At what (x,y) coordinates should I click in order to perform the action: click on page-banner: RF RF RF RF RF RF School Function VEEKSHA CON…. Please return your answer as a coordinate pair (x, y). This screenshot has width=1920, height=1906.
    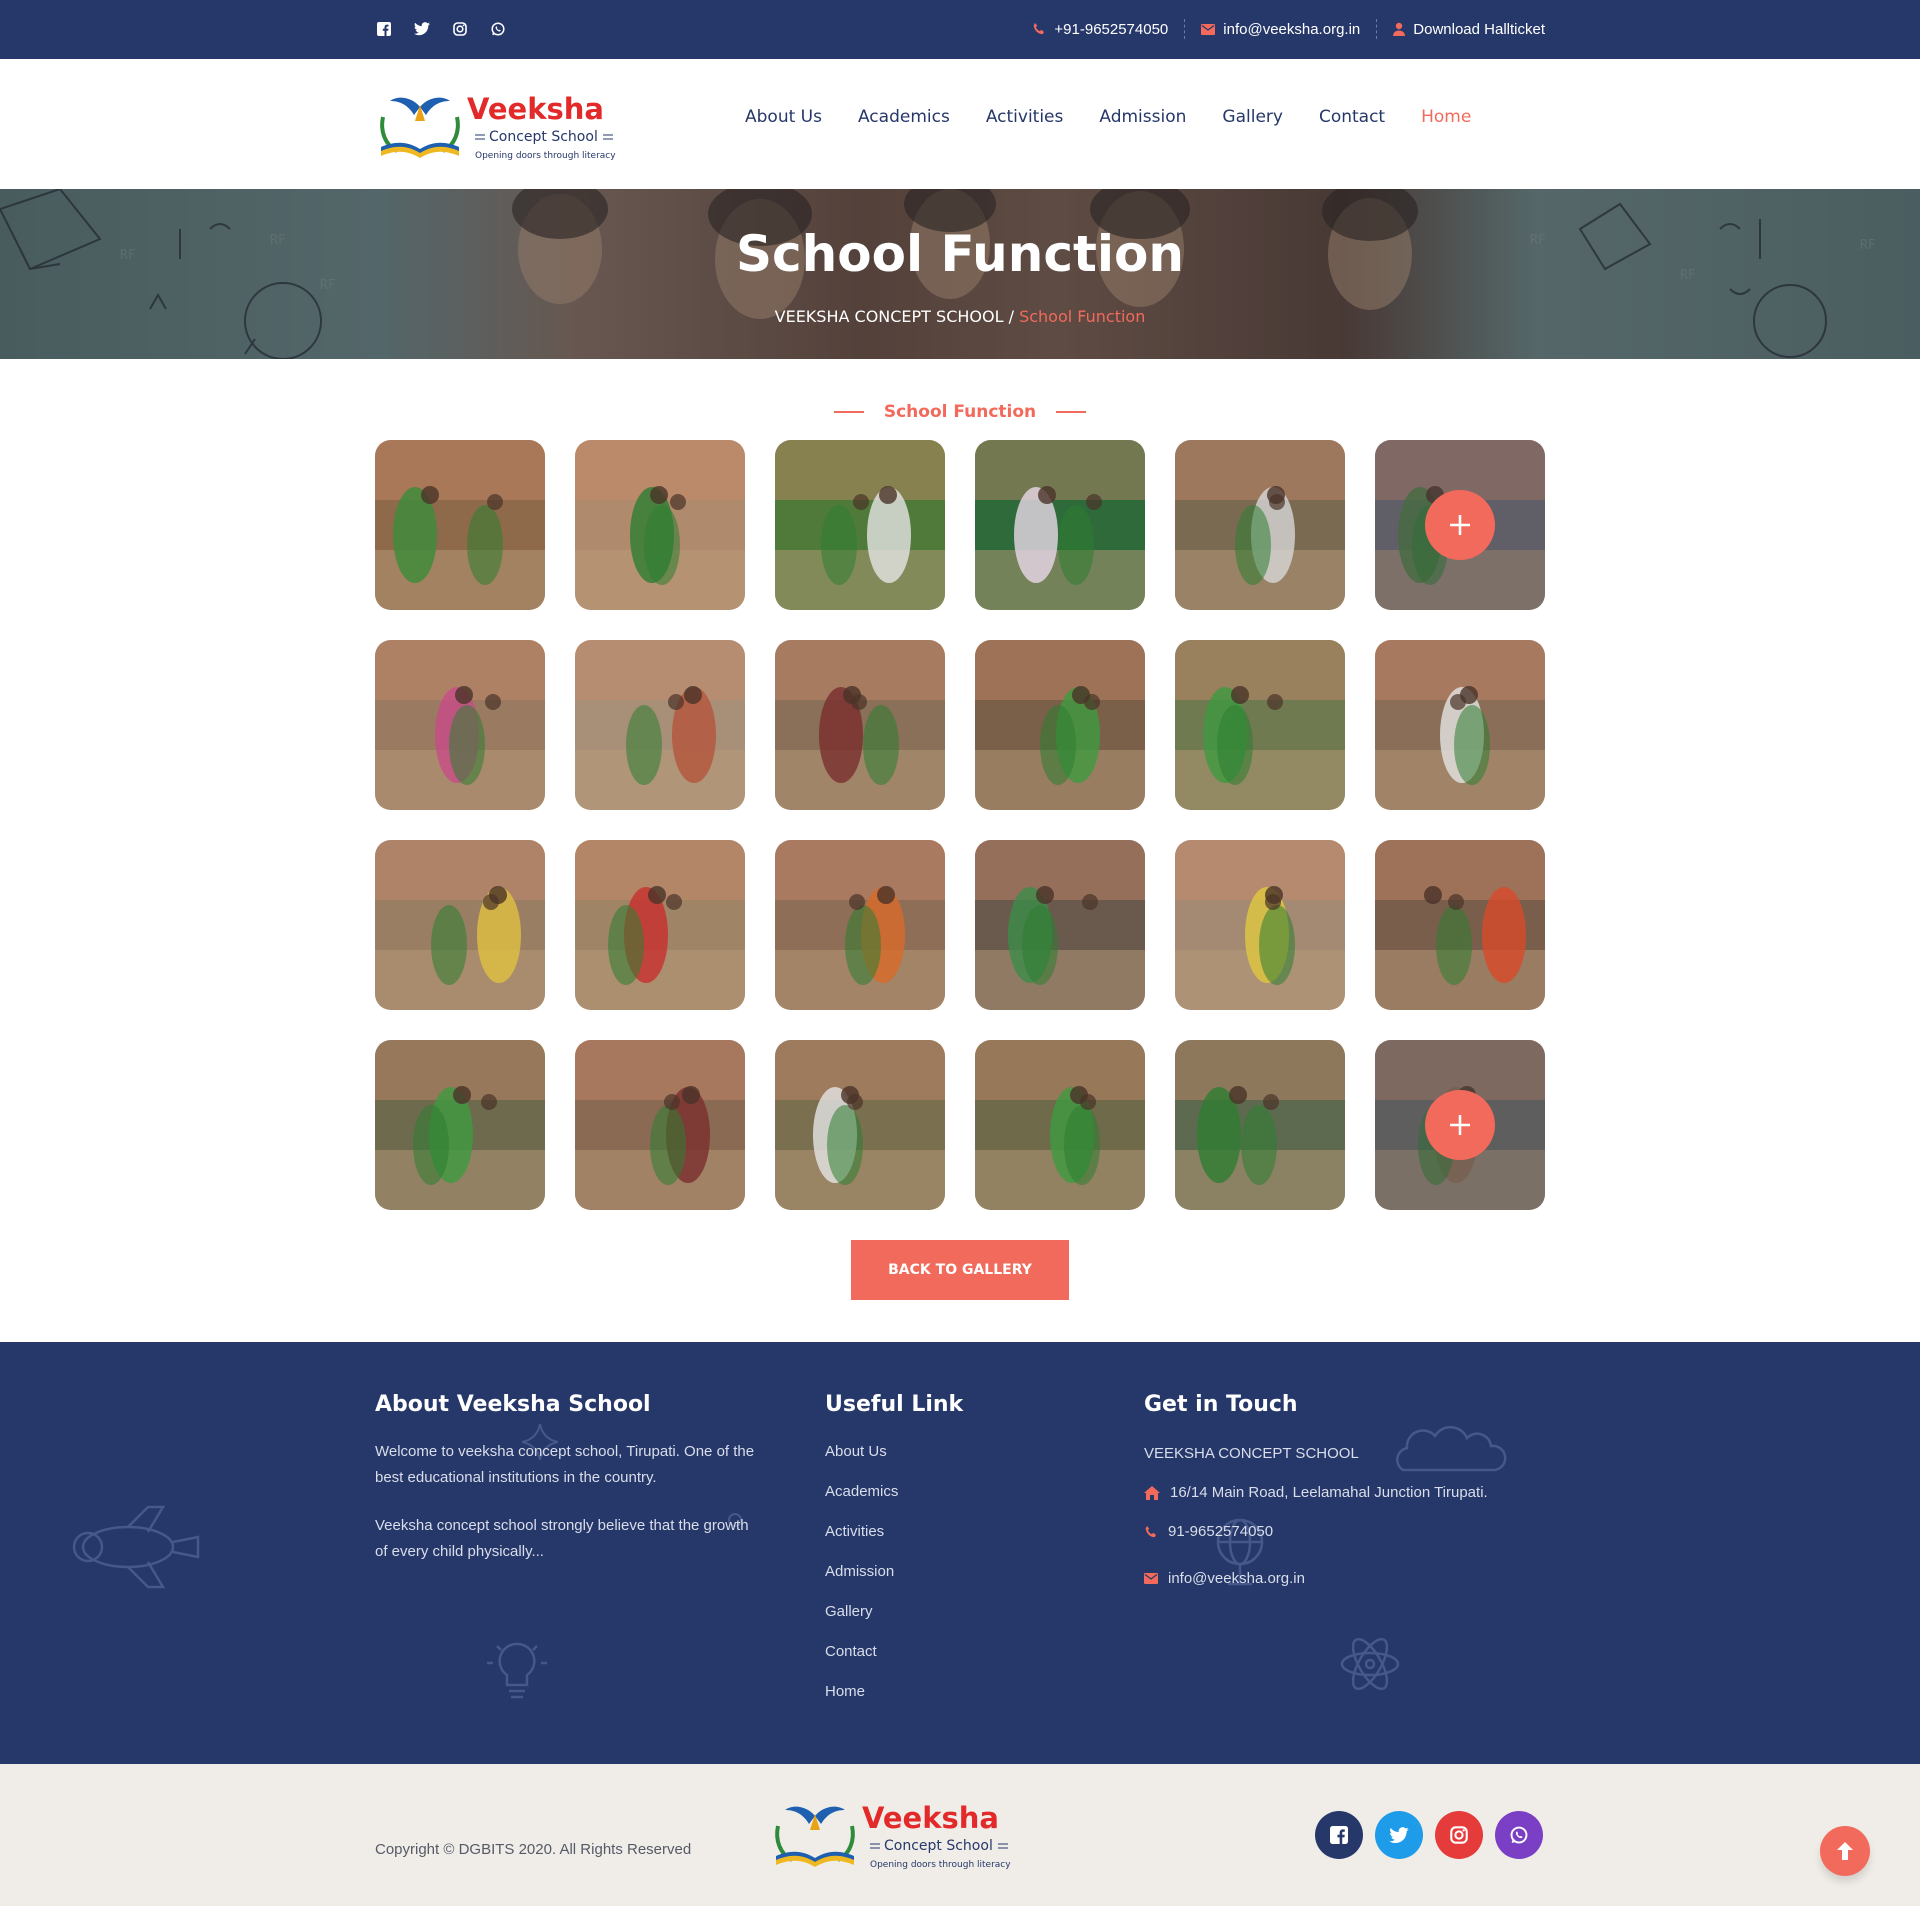
    Looking at the image, I should click on (960, 274).